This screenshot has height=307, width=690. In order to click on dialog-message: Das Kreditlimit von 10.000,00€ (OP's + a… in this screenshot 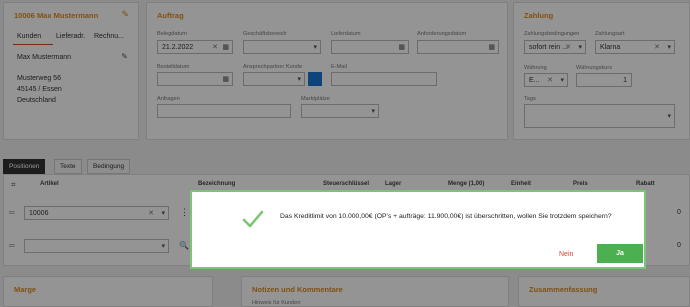, I will do `click(446, 216)`.